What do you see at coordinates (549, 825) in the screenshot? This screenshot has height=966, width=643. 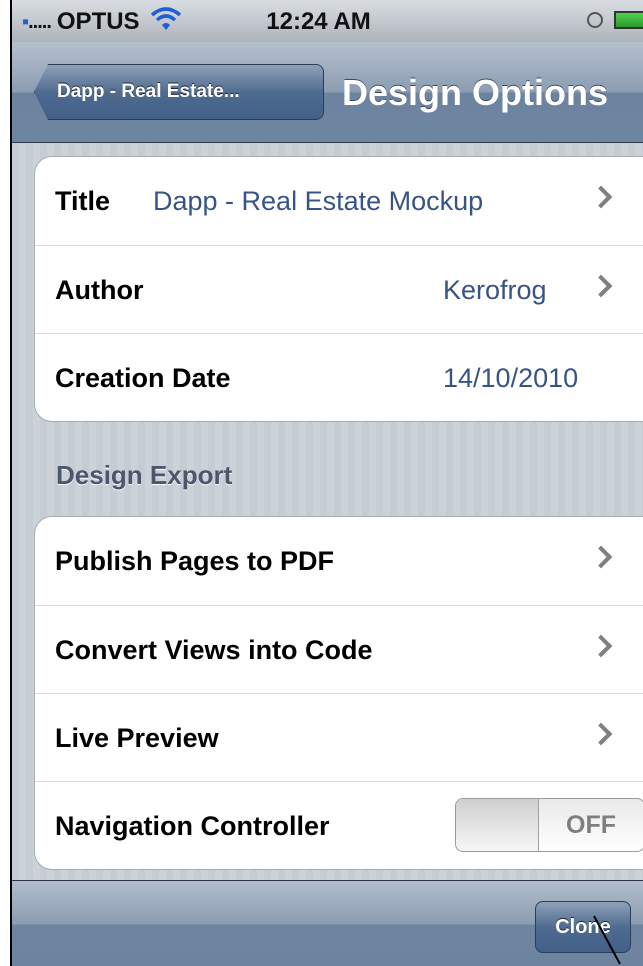 I see `navigation-controller-toggle: OFF` at bounding box center [549, 825].